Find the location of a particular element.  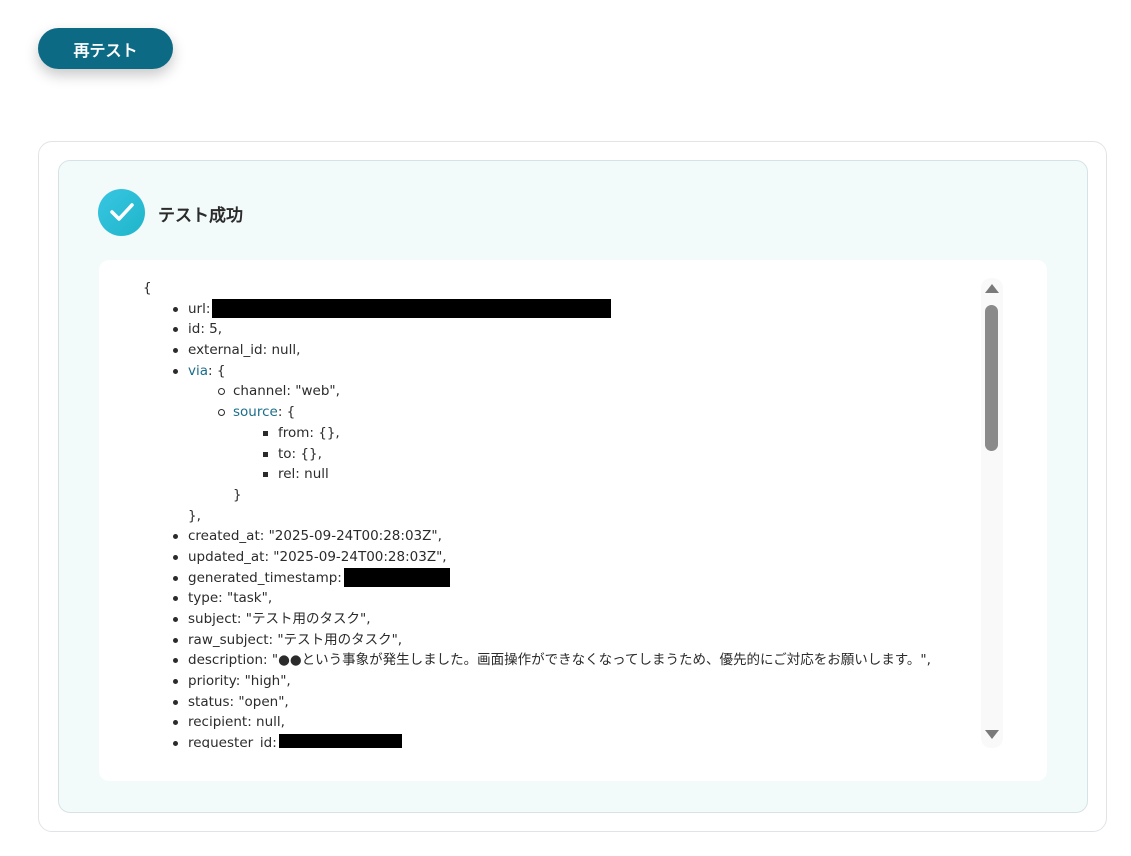

field-text: requester_id: is located at coordinates (232, 741).